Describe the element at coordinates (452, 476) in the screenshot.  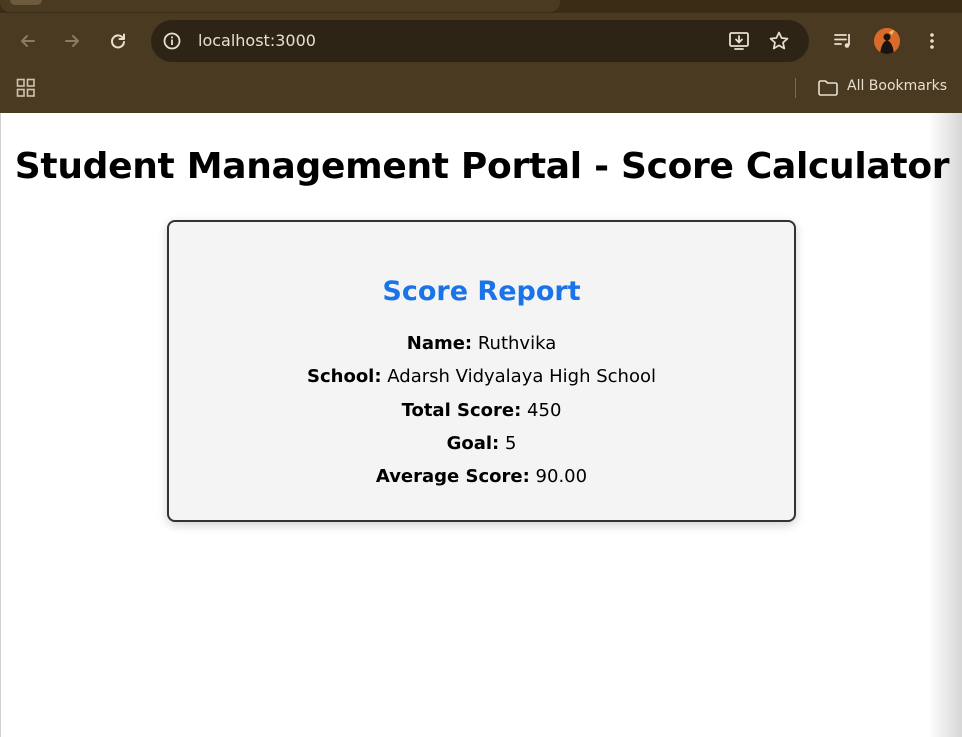
I see `average-score-label: Average Score:` at that location.